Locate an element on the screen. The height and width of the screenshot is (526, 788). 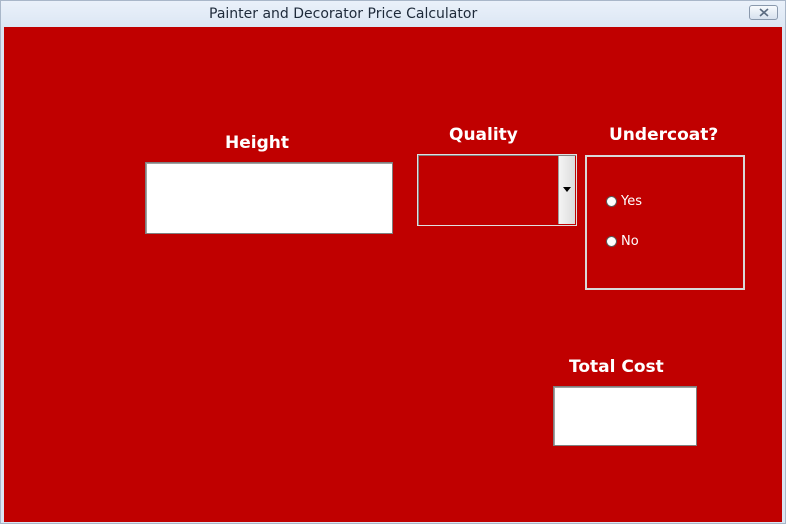
quality-dropdown-button is located at coordinates (566, 190).